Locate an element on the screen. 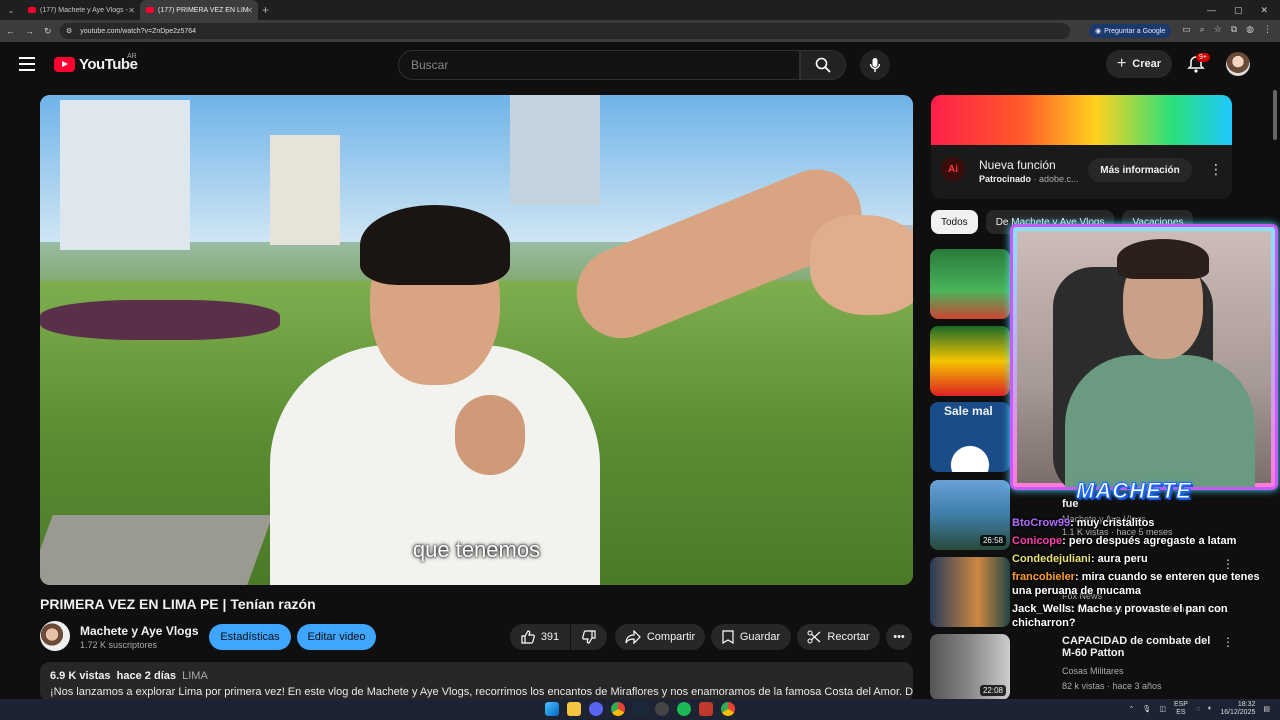 This screenshot has height=720, width=1280. file-explorer-icon is located at coordinates (574, 709).